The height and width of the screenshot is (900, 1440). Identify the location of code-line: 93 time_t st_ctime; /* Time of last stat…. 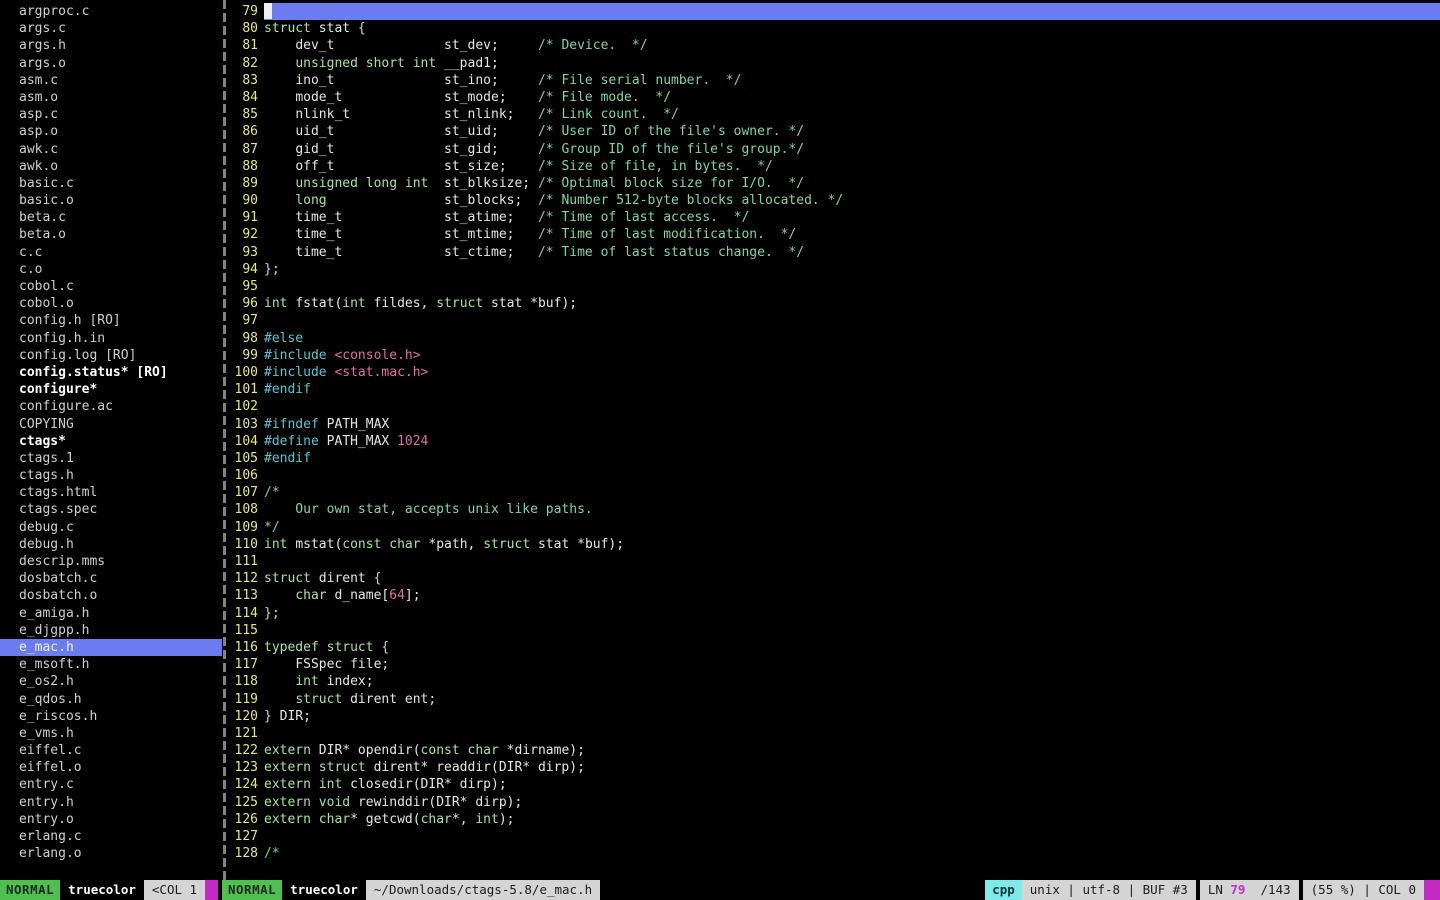
(834, 252).